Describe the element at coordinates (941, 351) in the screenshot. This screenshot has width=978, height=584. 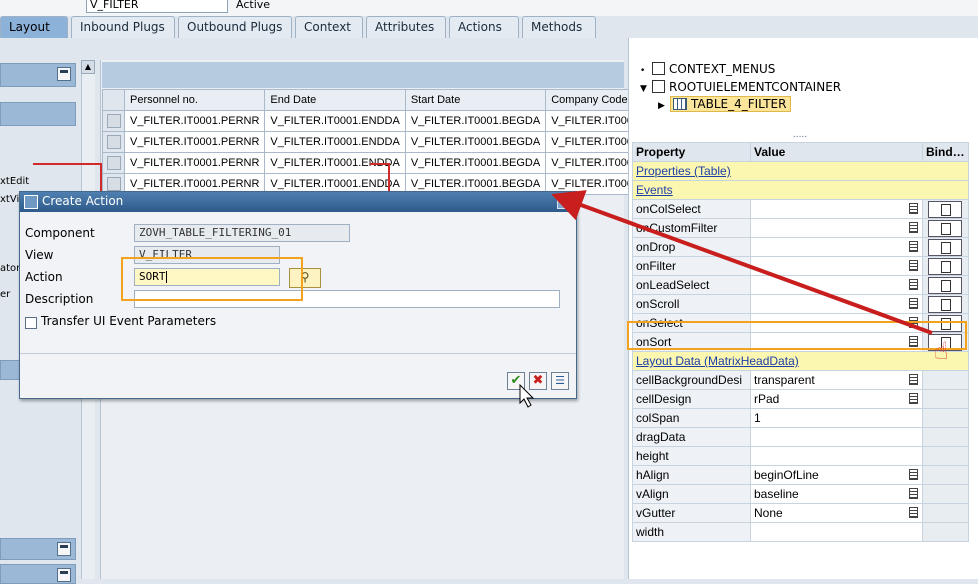
I see `hand-cursor-icon: ☝` at that location.